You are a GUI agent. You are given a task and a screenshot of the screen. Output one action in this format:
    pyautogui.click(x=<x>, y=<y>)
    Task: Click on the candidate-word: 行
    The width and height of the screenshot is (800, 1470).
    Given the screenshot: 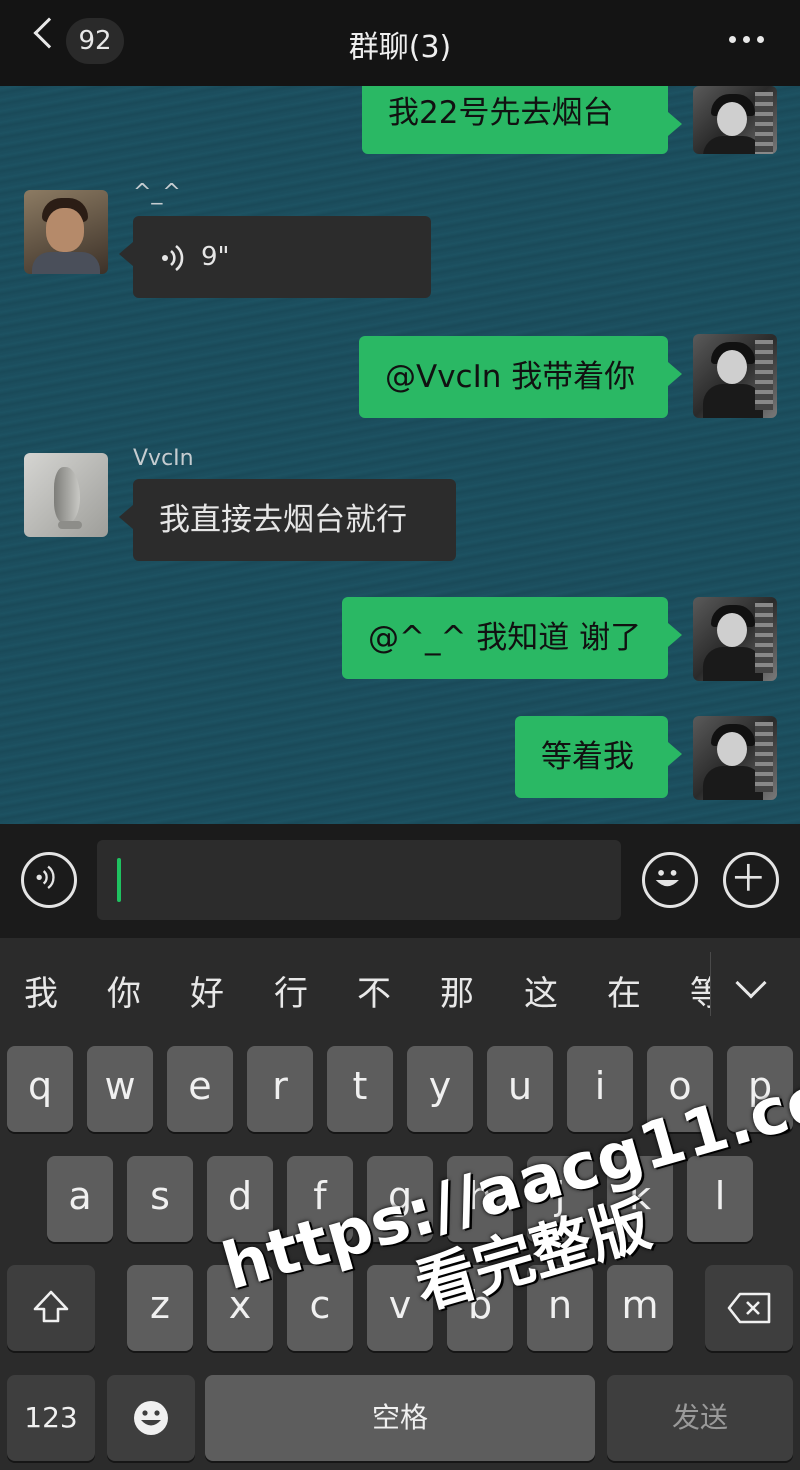 What is the action you would take?
    pyautogui.click(x=291, y=990)
    